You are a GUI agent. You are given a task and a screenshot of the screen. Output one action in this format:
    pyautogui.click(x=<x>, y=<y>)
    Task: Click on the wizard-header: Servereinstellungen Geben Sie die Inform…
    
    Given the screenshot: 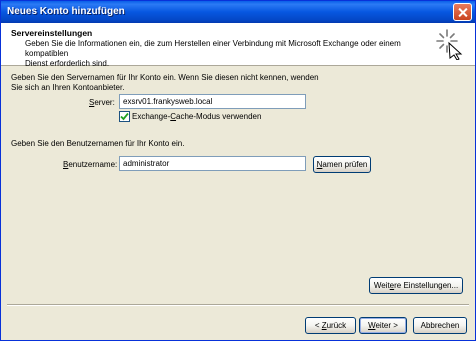 What is the action you would take?
    pyautogui.click(x=238, y=46)
    